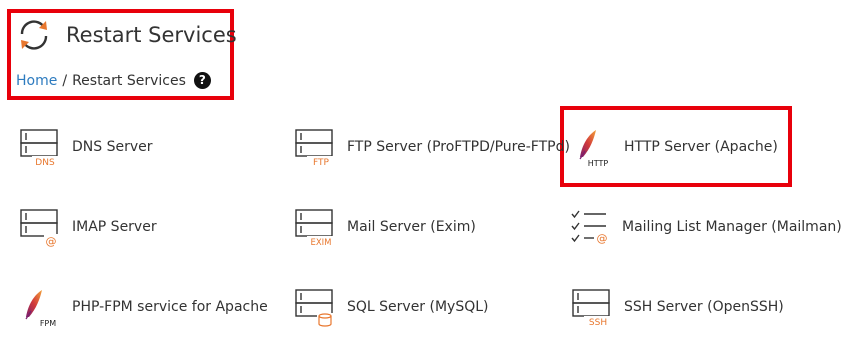  Describe the element at coordinates (151, 35) in the screenshot. I see `page-title: Restart Services` at that location.